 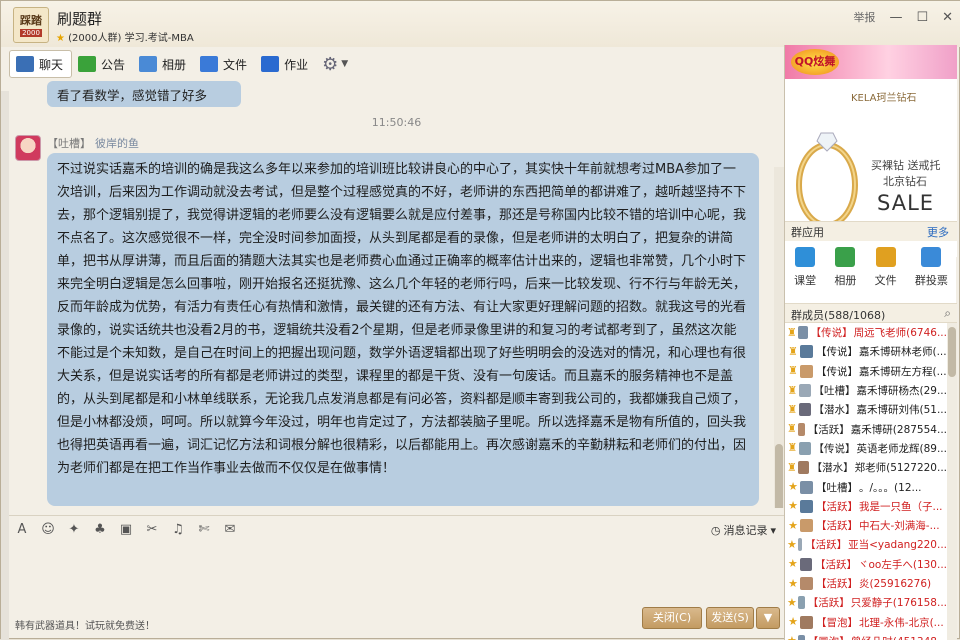 What do you see at coordinates (126, 530) in the screenshot?
I see `image-icon: ▣` at bounding box center [126, 530].